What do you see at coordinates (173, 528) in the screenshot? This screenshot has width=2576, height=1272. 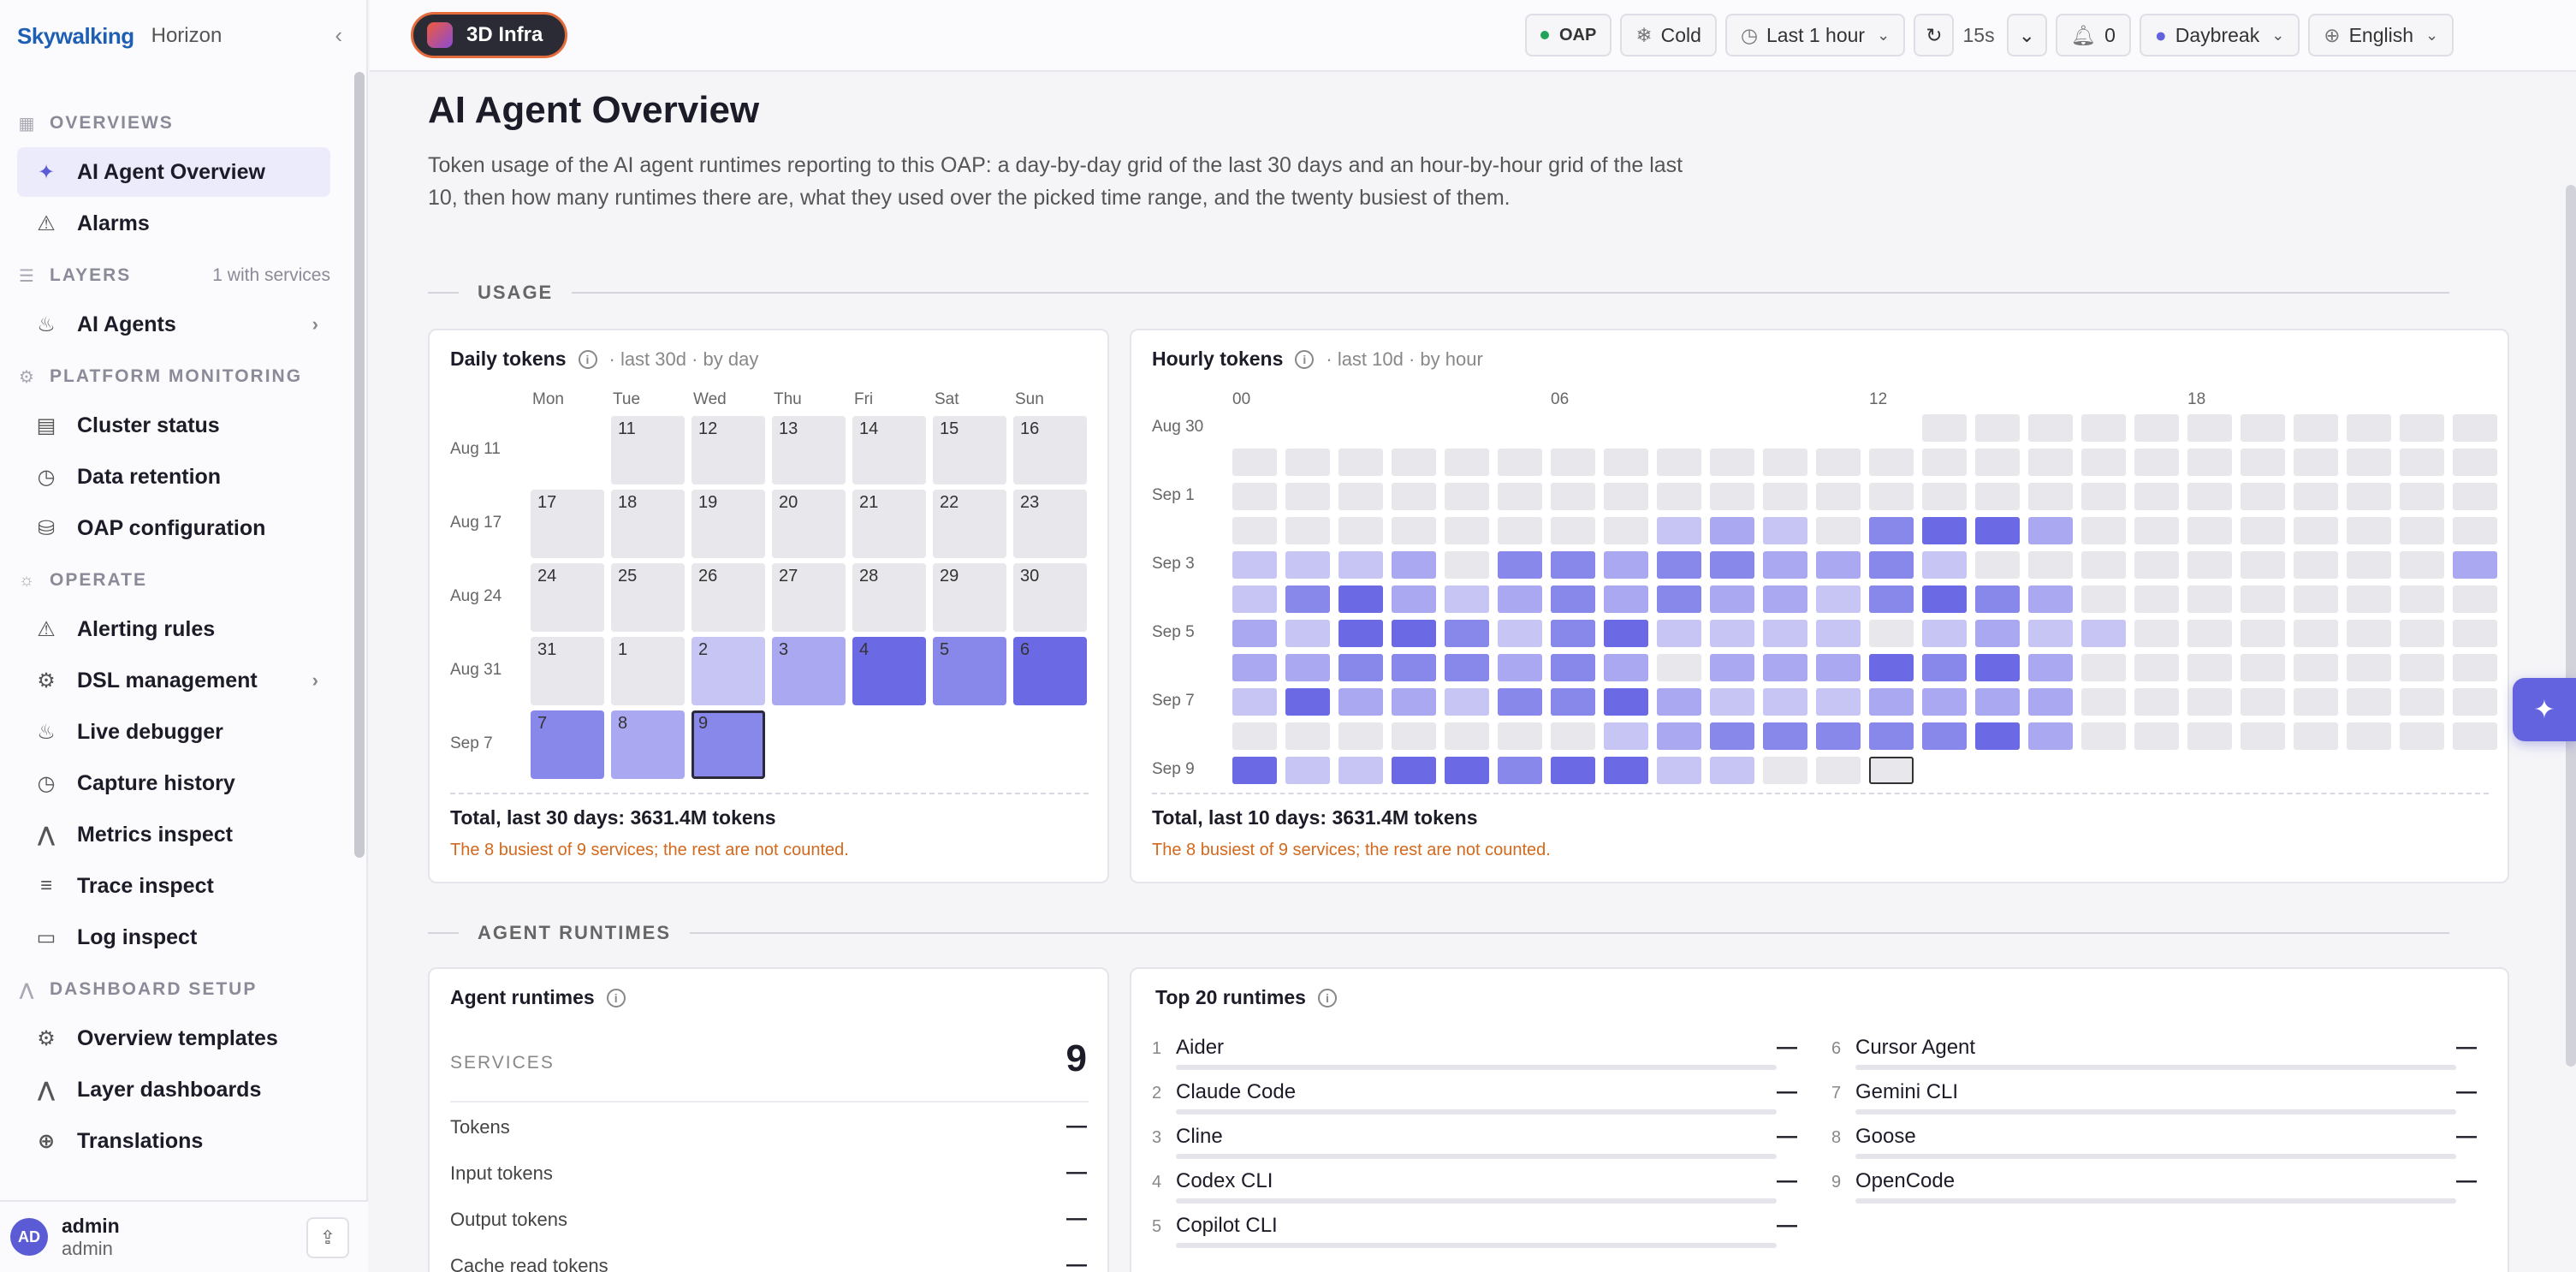 I see `sidebar-item-oap-configuration: ⛁ OAP configuration` at bounding box center [173, 528].